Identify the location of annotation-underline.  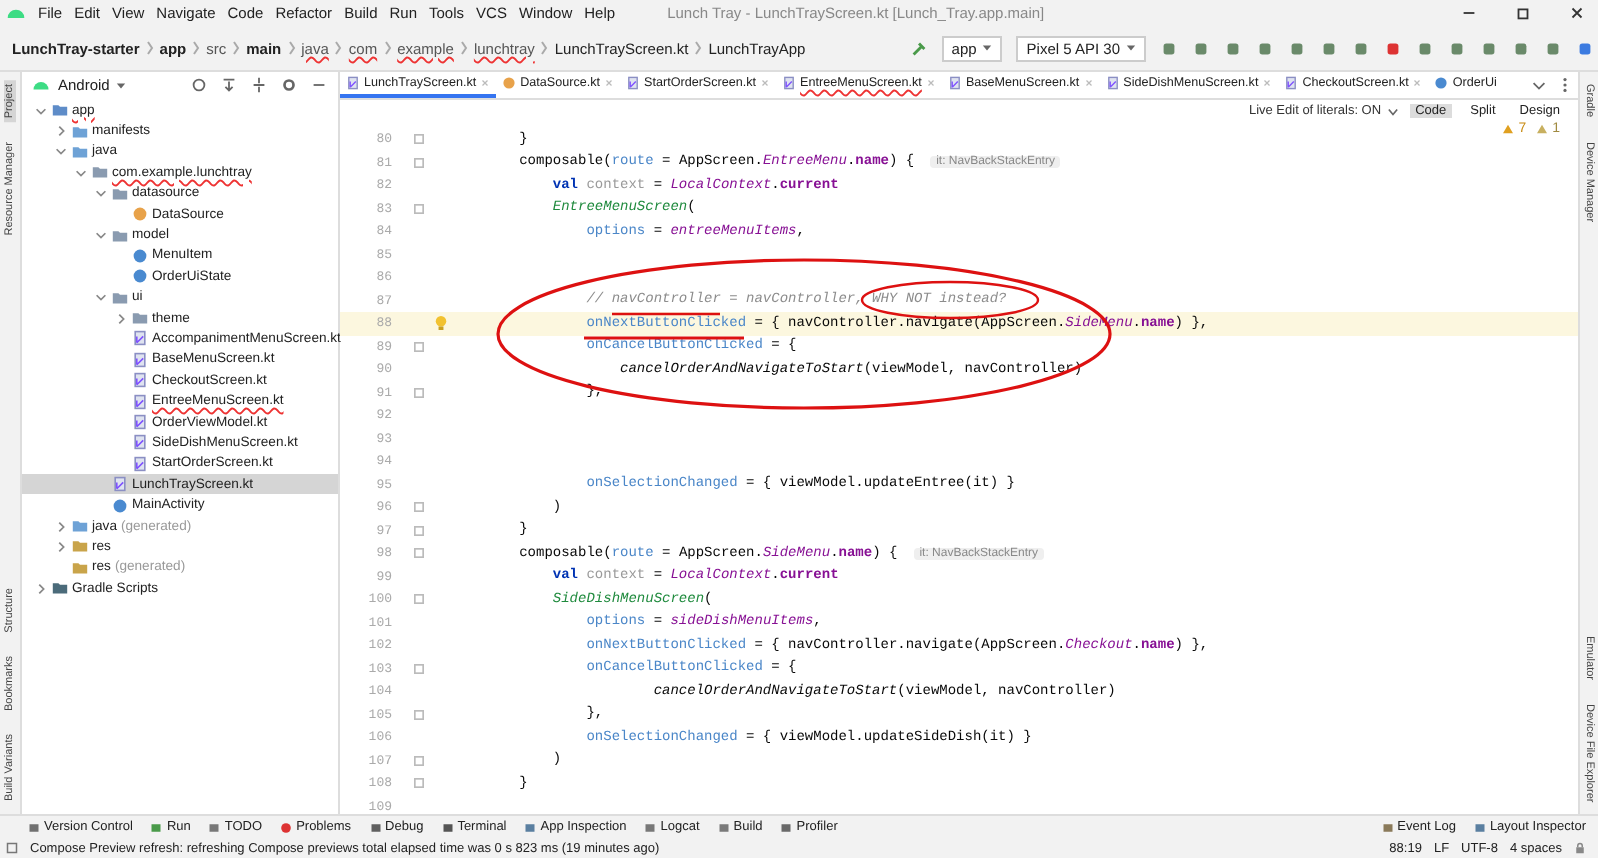
(666, 314).